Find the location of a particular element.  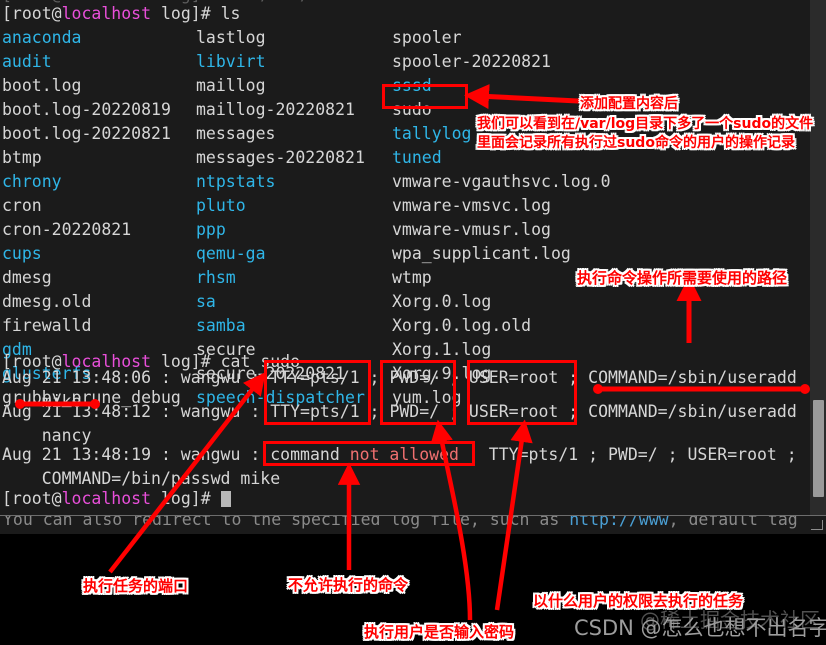

prompt-line-ls: [root@localhost log]# ls is located at coordinates (121, 14).